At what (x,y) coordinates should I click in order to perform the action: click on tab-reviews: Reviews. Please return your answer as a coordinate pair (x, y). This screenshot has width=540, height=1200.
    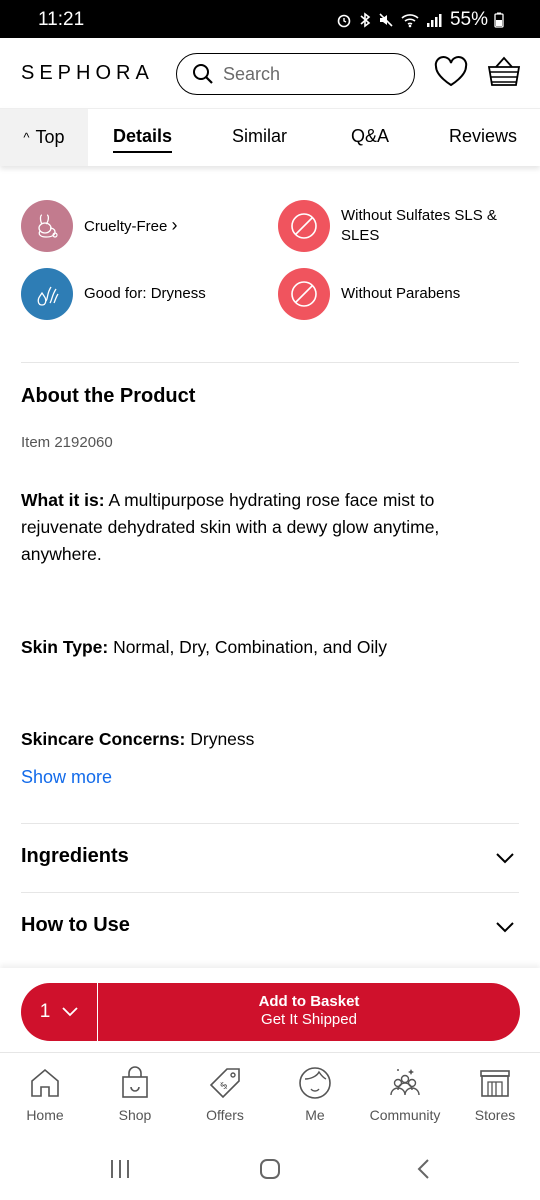
    Looking at the image, I should click on (483, 136).